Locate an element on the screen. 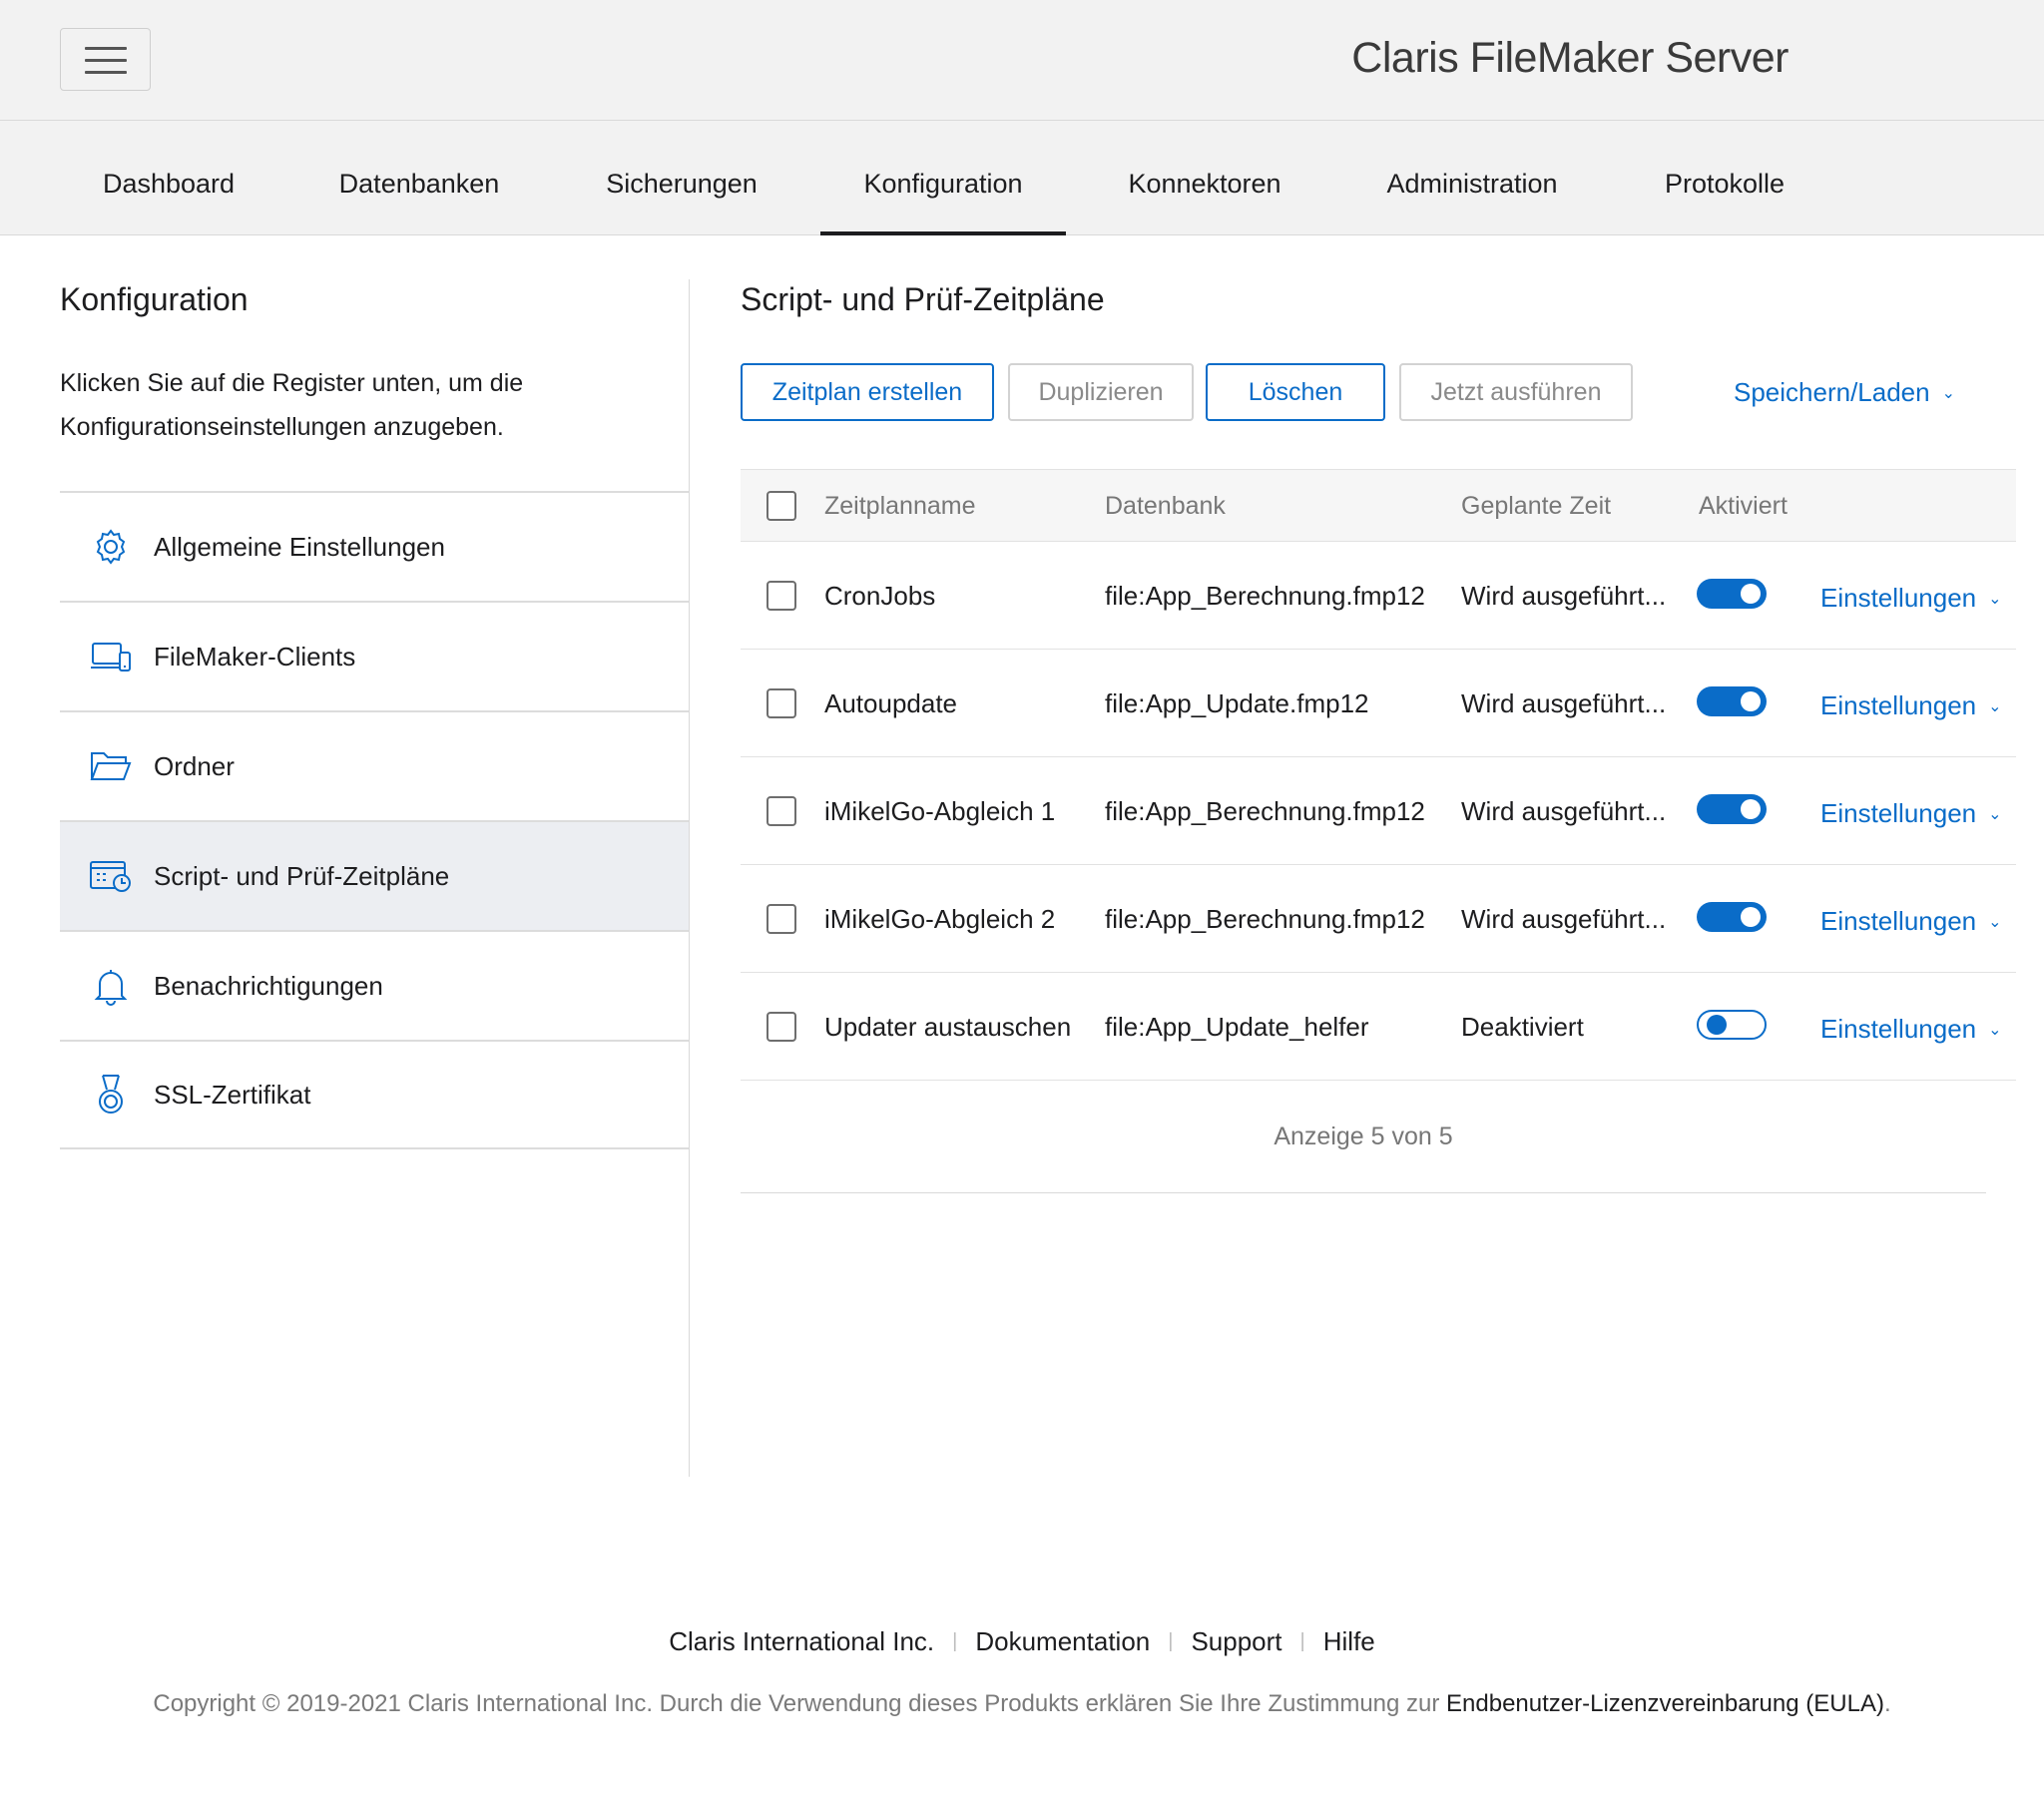 This screenshot has height=1798, width=2044. sidebar-item-label: SSL-Zertifikat is located at coordinates (232, 1094).